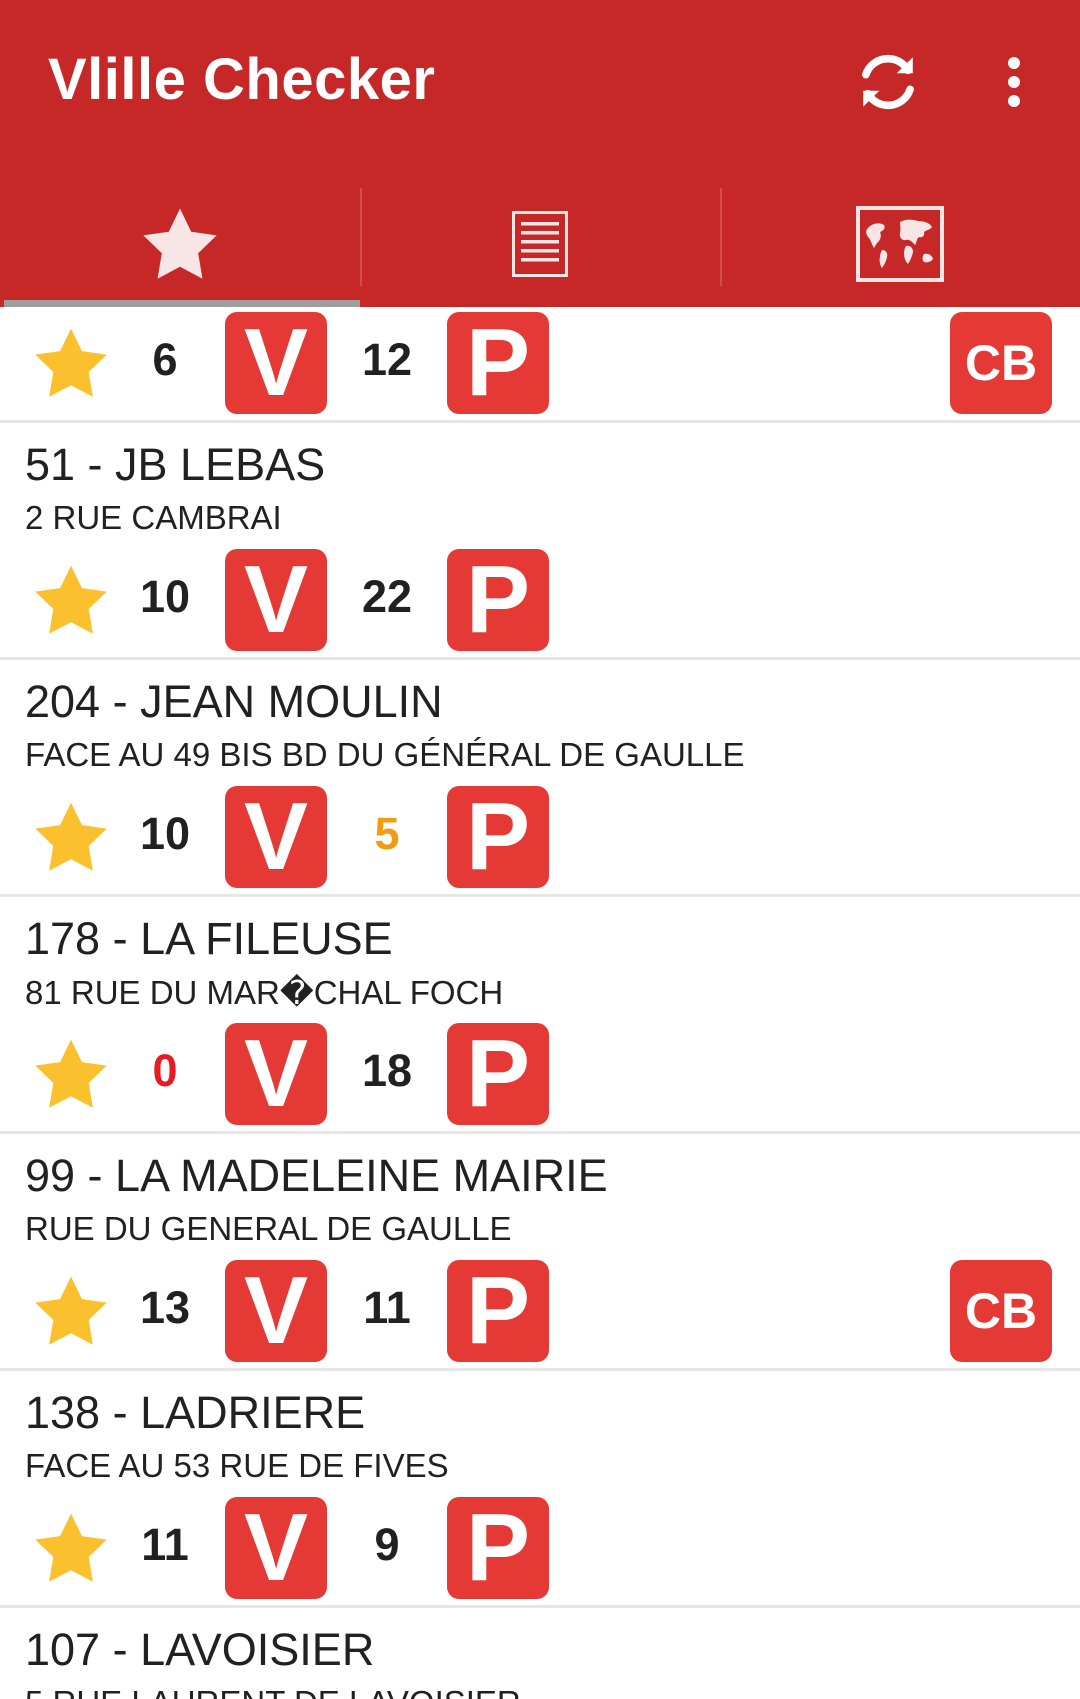 This screenshot has height=1699, width=1080. I want to click on station-name: 107 - LAVOISIER, so click(200, 1649).